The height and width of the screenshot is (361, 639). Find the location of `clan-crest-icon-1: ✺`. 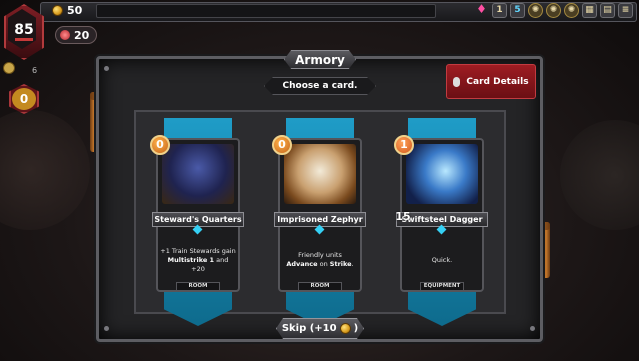

clan-crest-icon-1: ✺ is located at coordinates (535, 10).